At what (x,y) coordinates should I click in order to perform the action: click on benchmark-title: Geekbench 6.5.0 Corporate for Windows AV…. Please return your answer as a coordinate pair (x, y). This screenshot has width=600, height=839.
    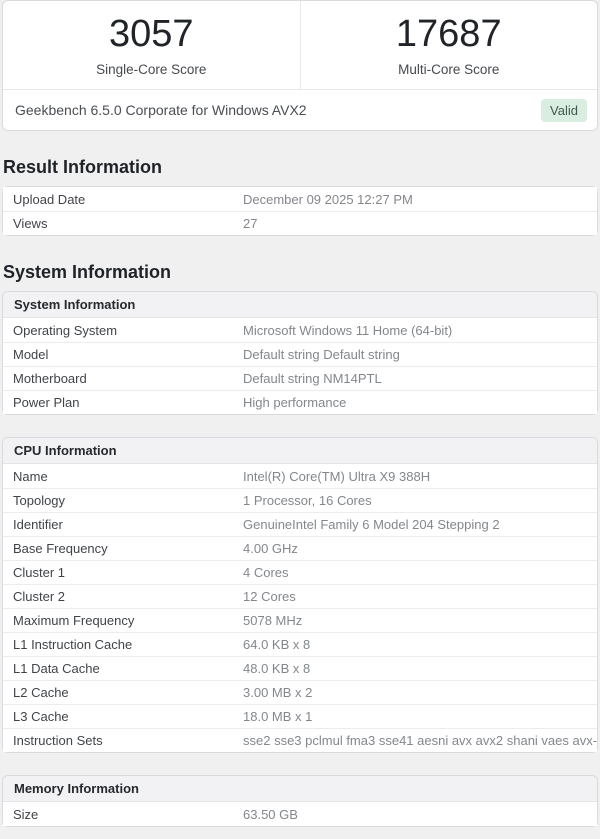
    Looking at the image, I should click on (161, 110).